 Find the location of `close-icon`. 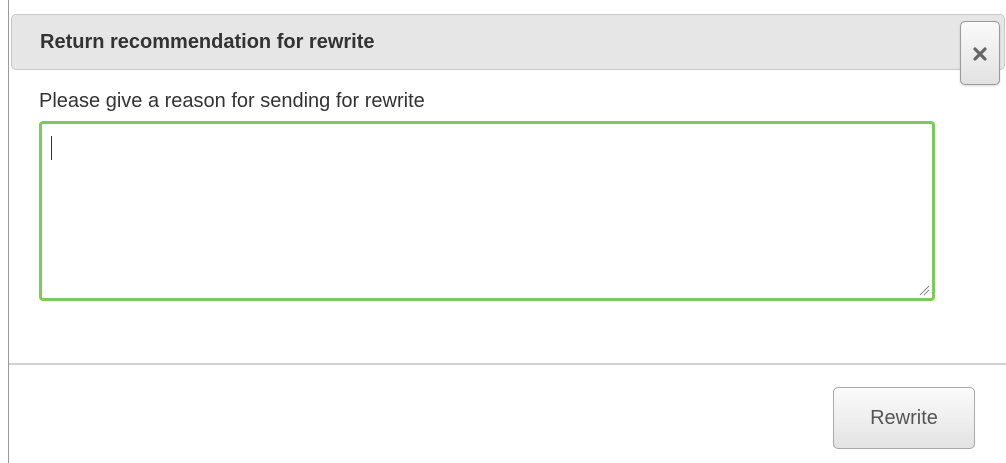

close-icon is located at coordinates (980, 54).